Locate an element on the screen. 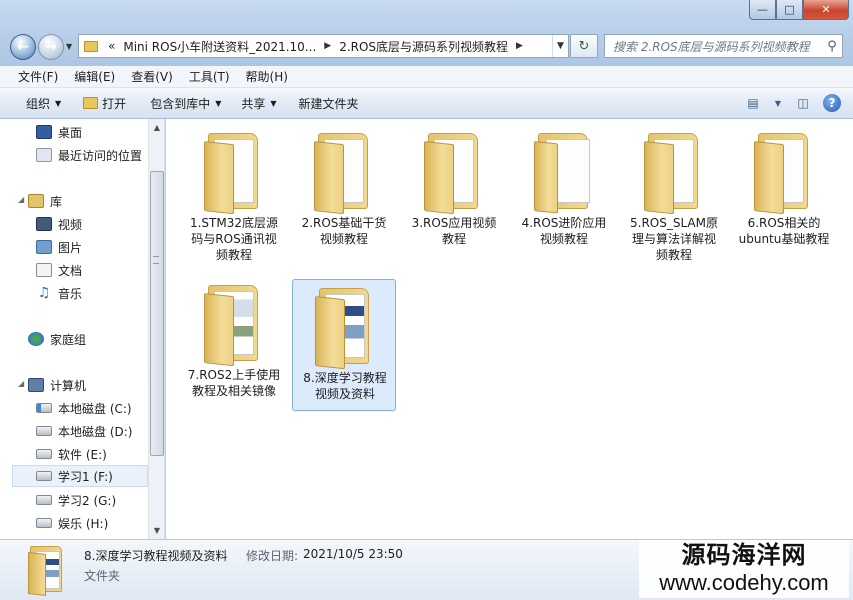 The height and width of the screenshot is (600, 853). menu-bar: 文件(F) 编辑(E) 查看(V) 工具(T) 帮助(H) is located at coordinates (426, 77).